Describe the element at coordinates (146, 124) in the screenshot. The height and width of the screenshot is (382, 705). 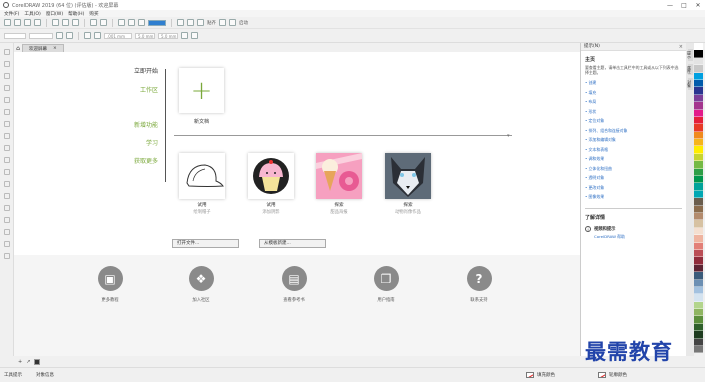
I see `nav-whats-new: 新增功能` at that location.